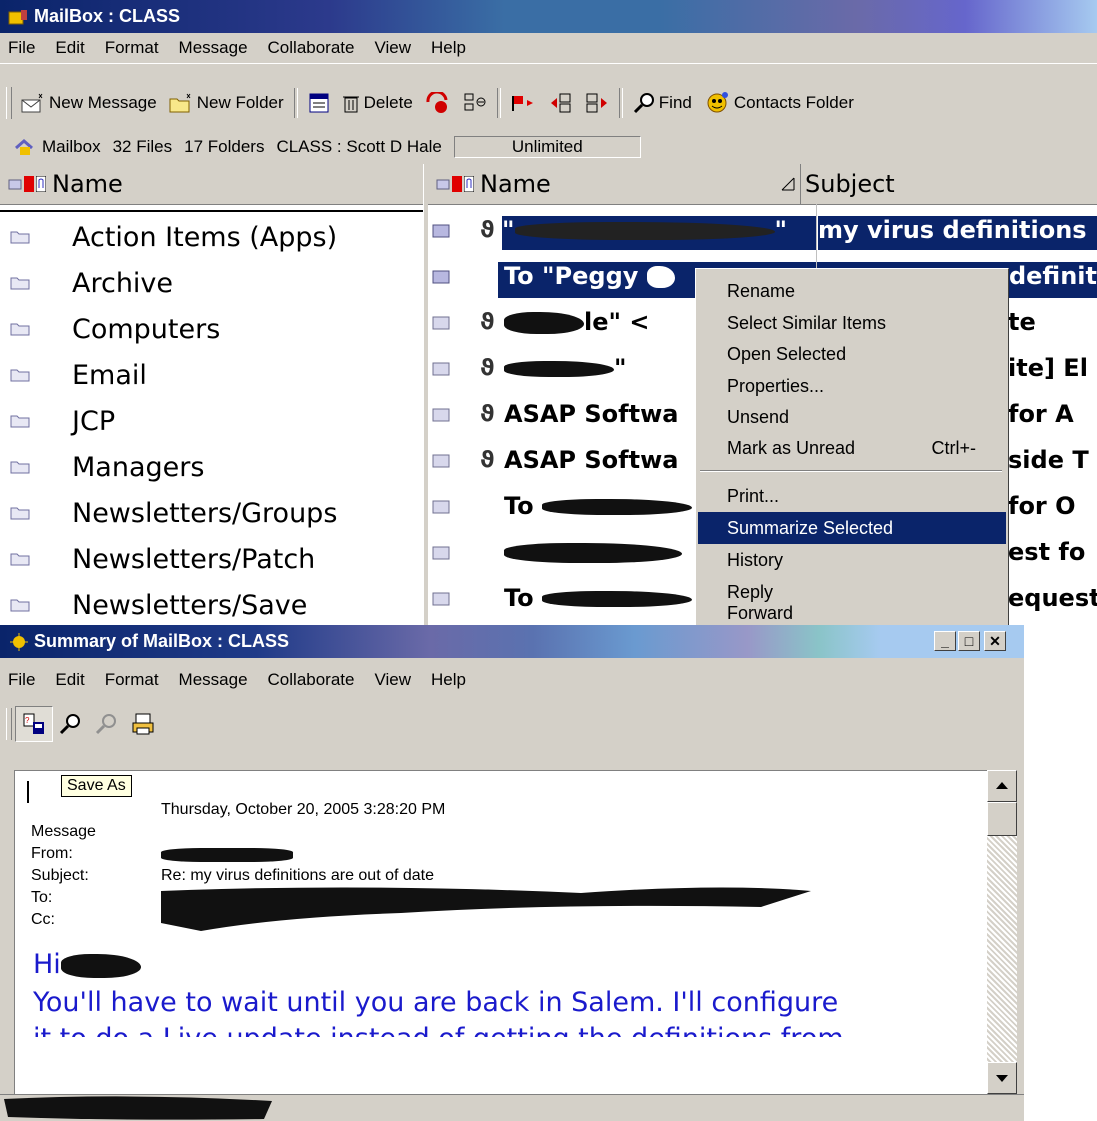 The height and width of the screenshot is (1121, 1097). Describe the element at coordinates (969, 641) in the screenshot. I see `maximize-button: □` at that location.